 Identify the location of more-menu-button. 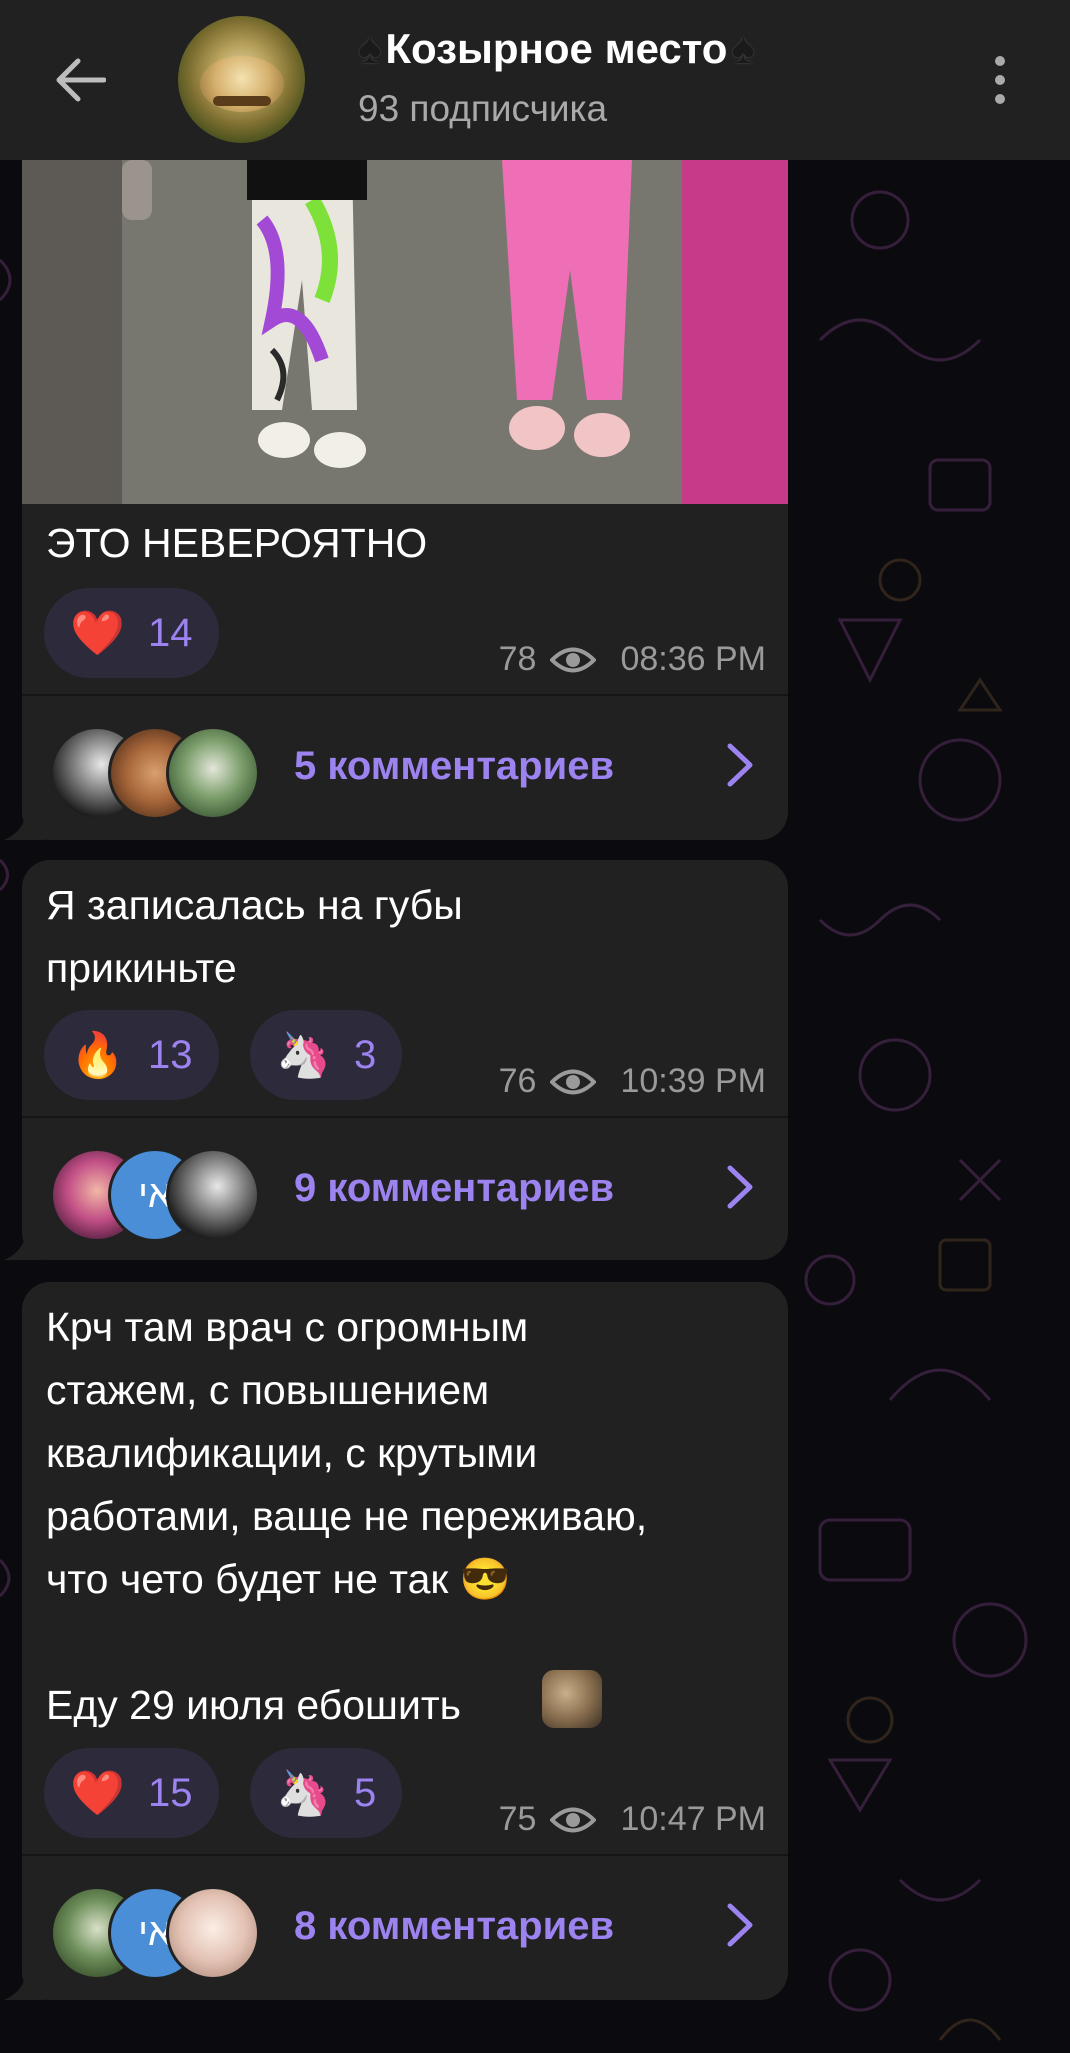
(1000, 80).